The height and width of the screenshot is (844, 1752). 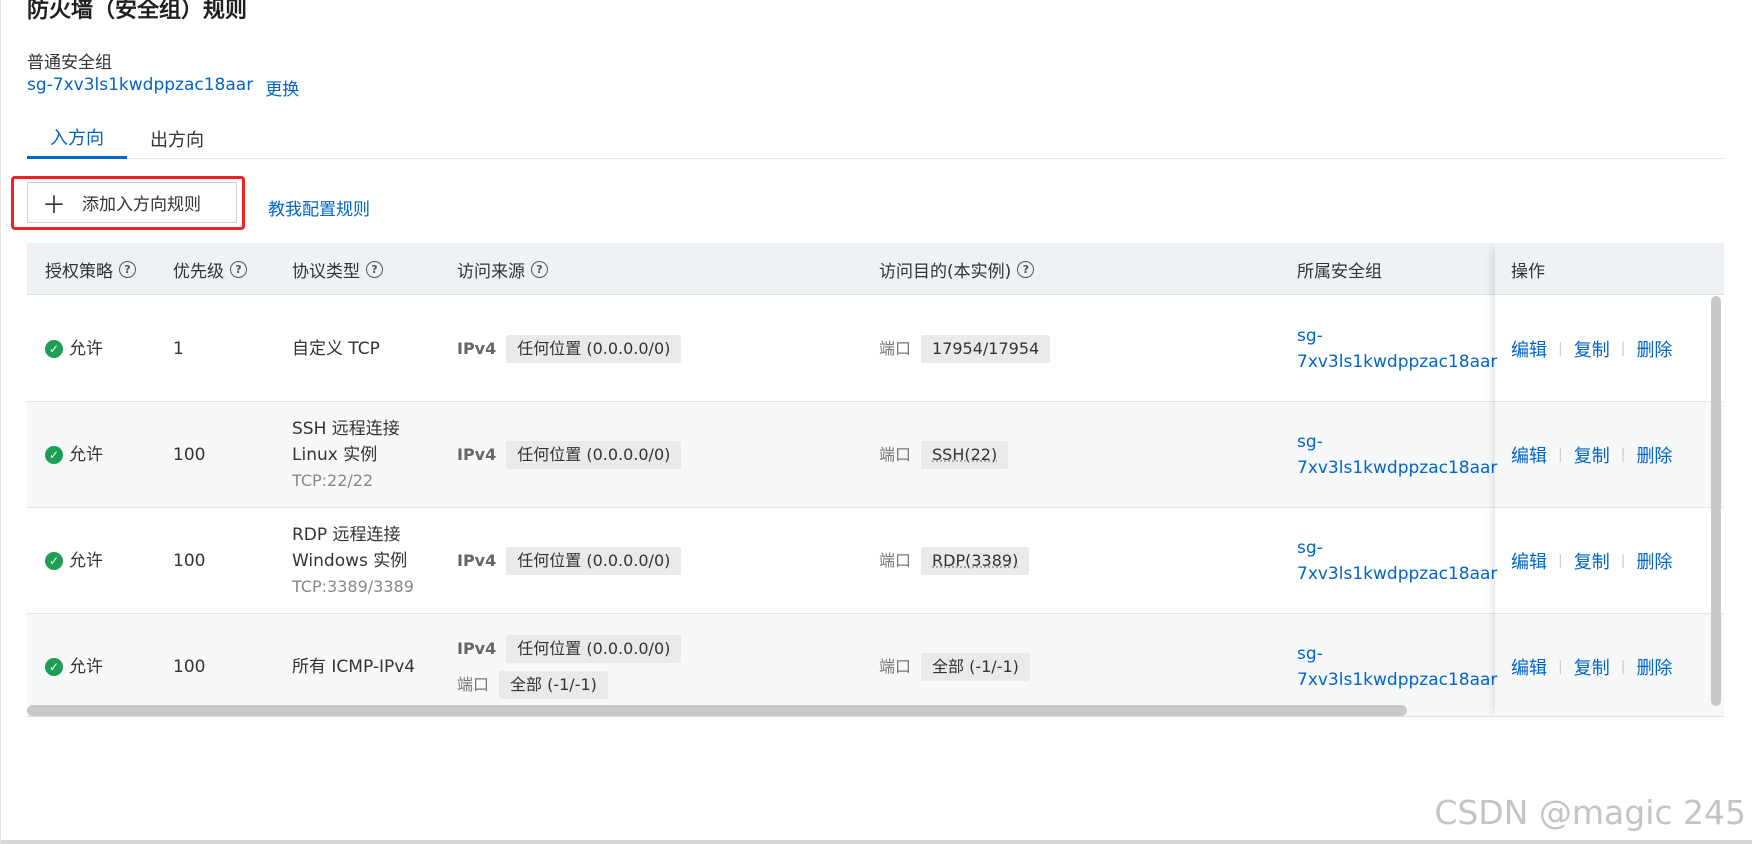 I want to click on priority-cell: 1, so click(x=178, y=349).